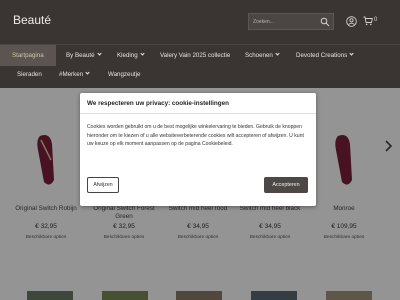 The width and height of the screenshot is (400, 300). Describe the element at coordinates (351, 21) in the screenshot. I see `user-icon` at that location.